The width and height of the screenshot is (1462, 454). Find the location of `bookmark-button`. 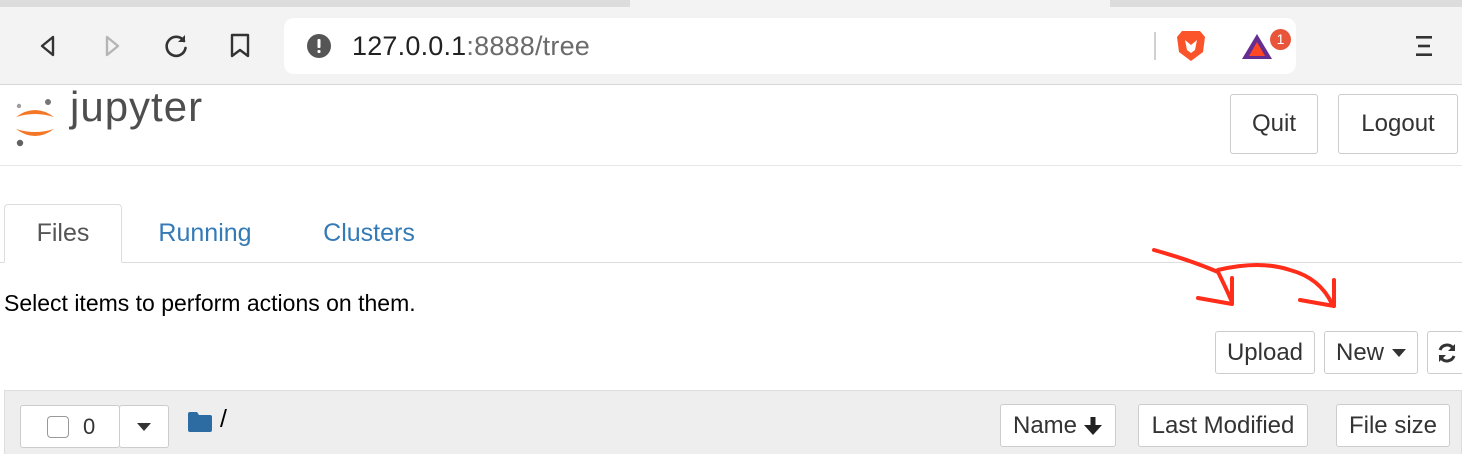

bookmark-button is located at coordinates (240, 46).